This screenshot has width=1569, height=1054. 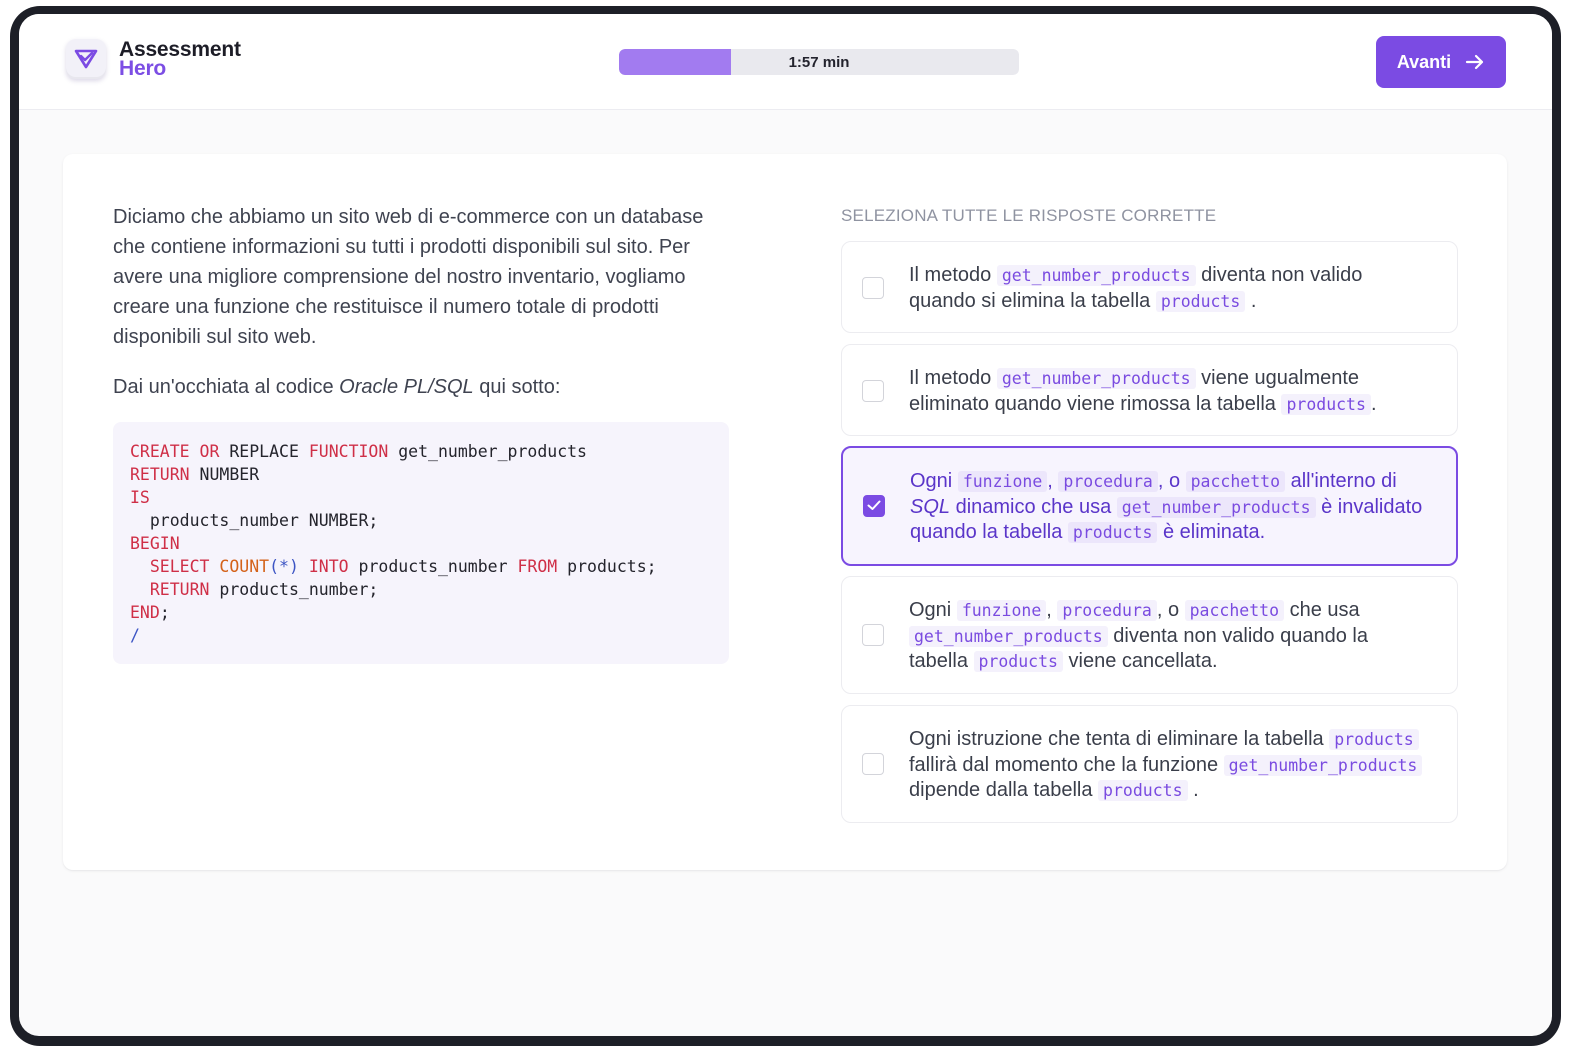 What do you see at coordinates (1033, 506) in the screenshot?
I see `option-text-part: dinamico che usa` at bounding box center [1033, 506].